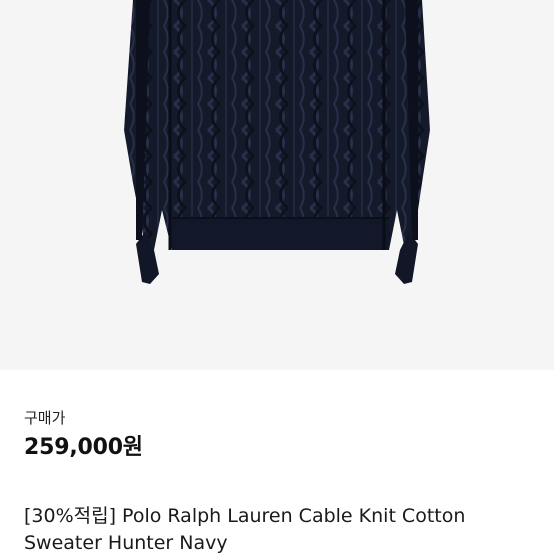 The height and width of the screenshot is (554, 554). What do you see at coordinates (45, 418) in the screenshot?
I see `price-label: 구매가` at bounding box center [45, 418].